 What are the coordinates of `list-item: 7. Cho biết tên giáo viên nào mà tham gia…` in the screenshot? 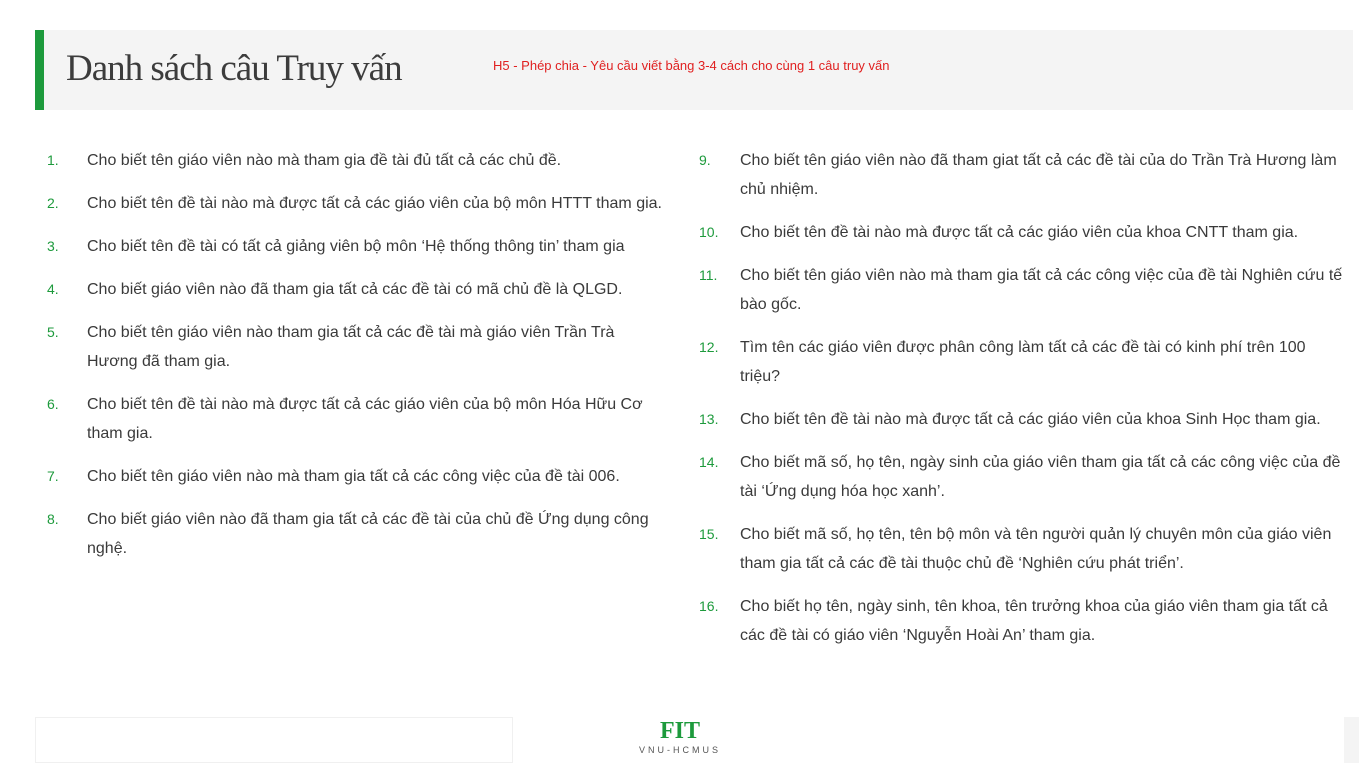 It's located at (357, 476).